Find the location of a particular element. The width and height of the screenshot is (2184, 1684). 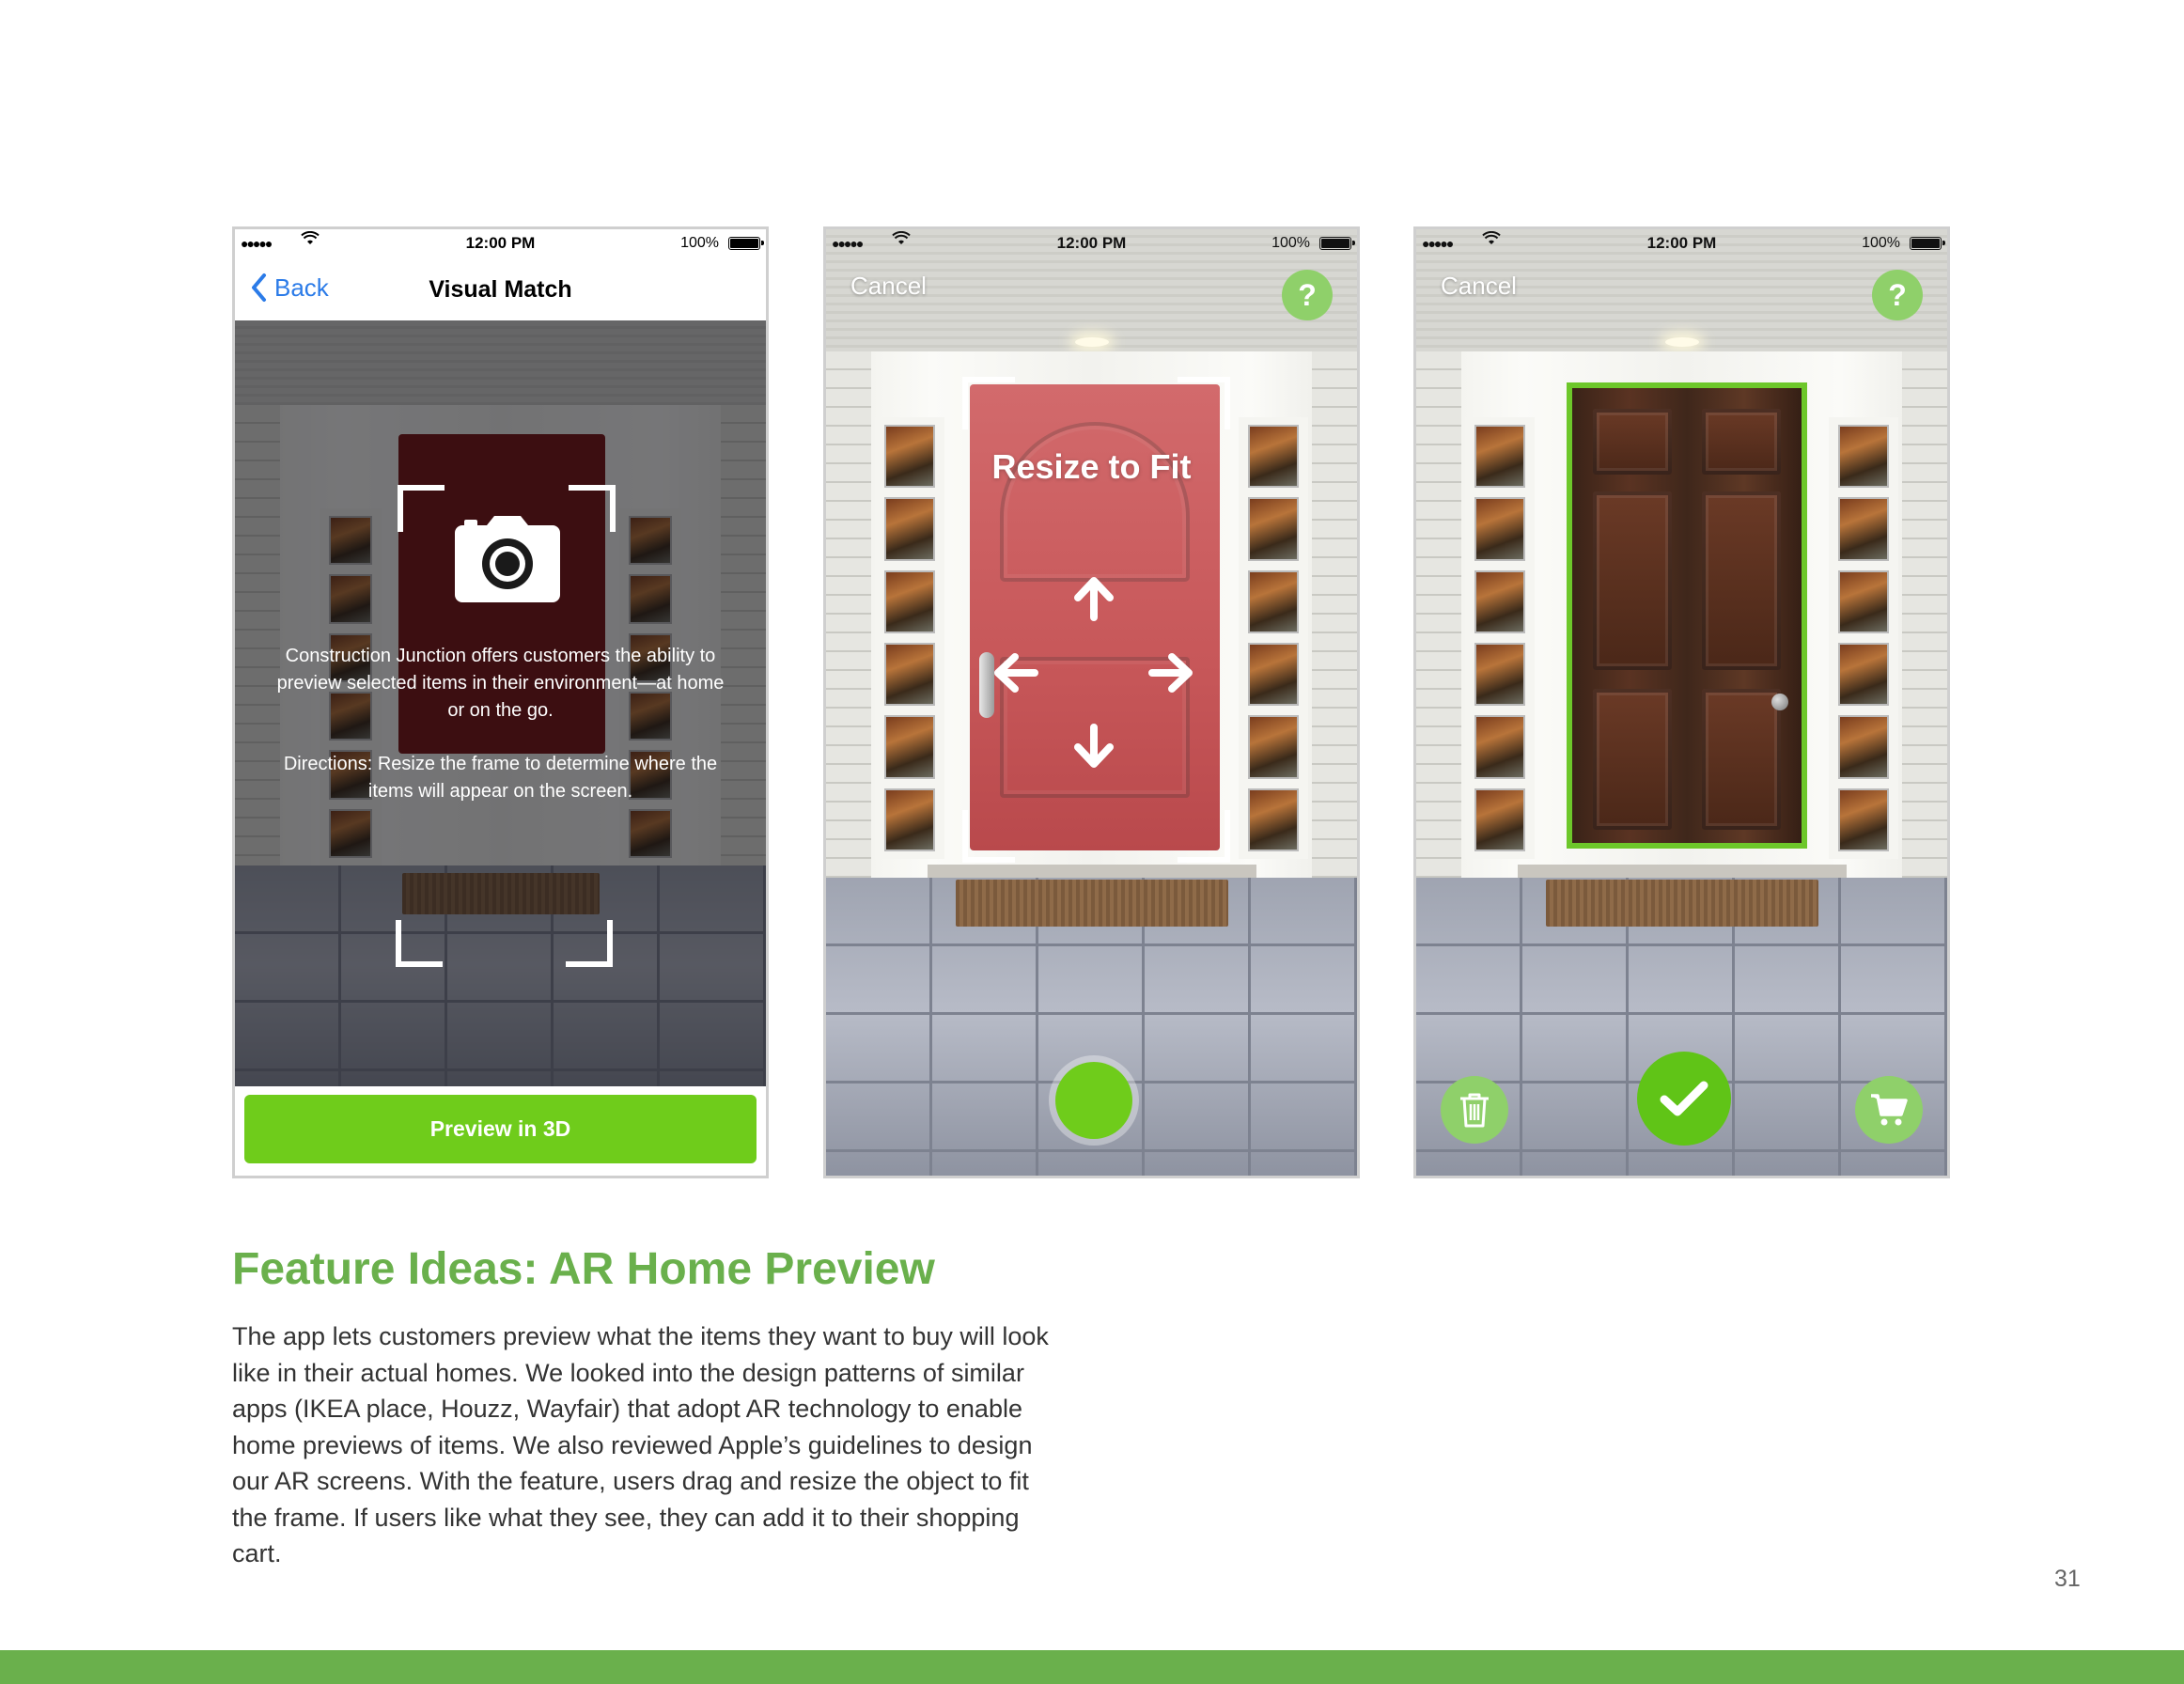

confirm-button is located at coordinates (1684, 1099).